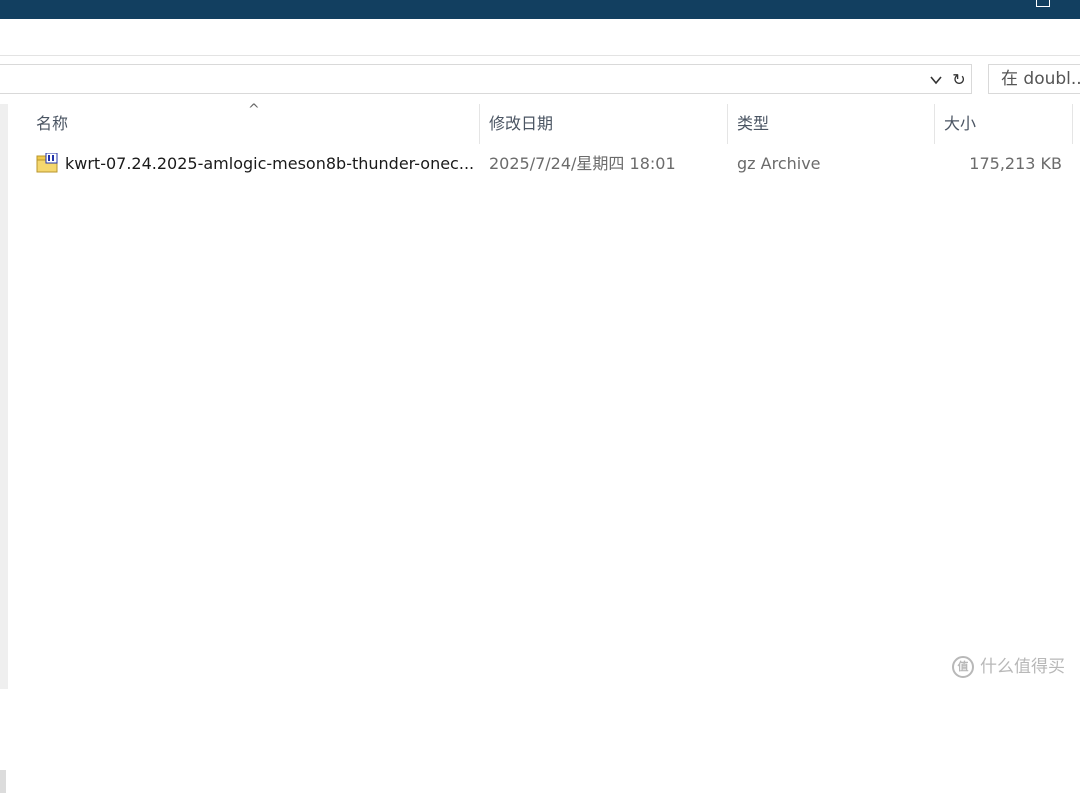 Image resolution: width=1080 pixels, height=793 pixels. Describe the element at coordinates (959, 80) in the screenshot. I see `refresh-icon: ↻` at that location.